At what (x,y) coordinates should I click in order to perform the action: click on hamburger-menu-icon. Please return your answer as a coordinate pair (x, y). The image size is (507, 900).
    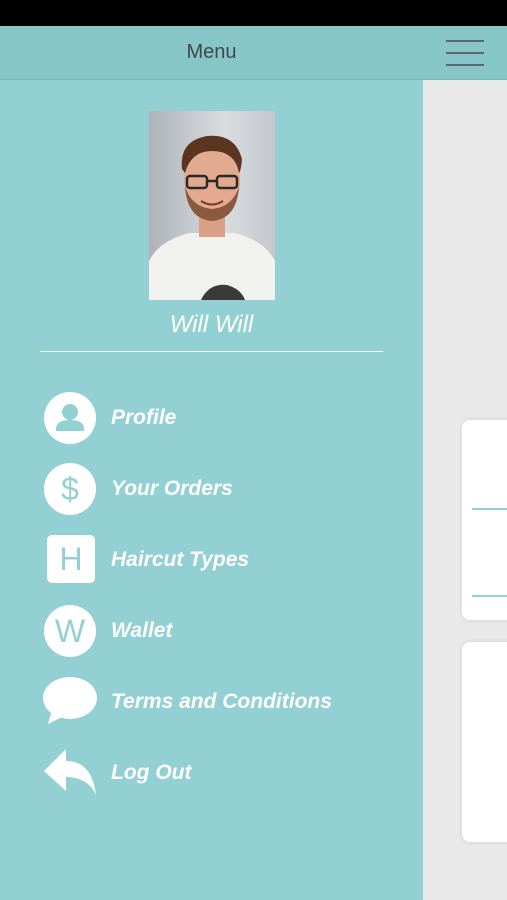
    Looking at the image, I should click on (465, 53).